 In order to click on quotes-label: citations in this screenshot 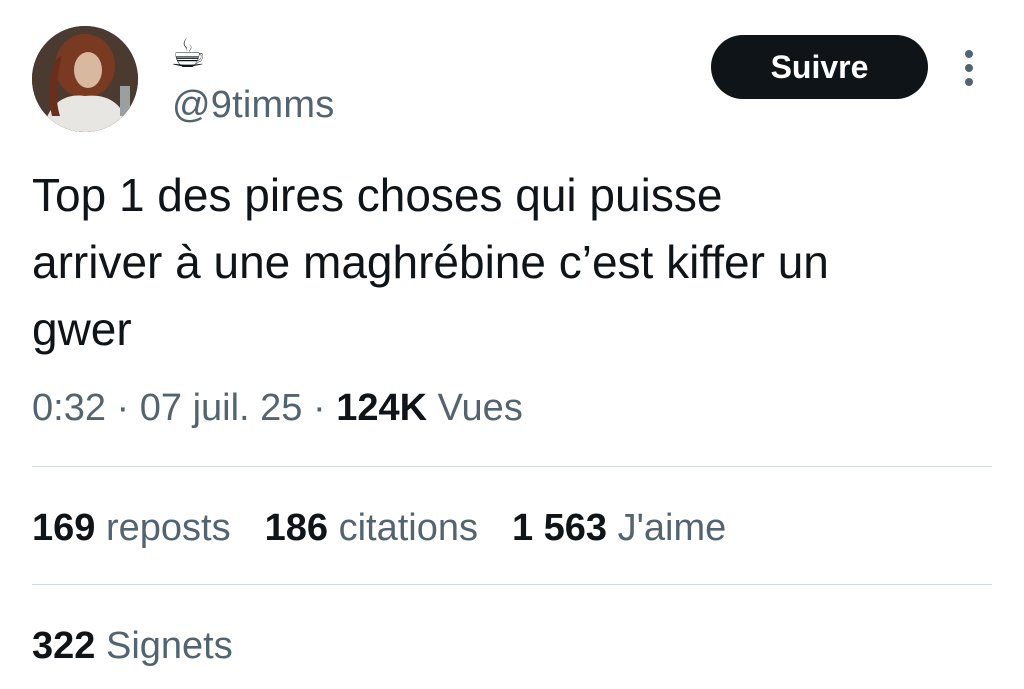, I will do `click(408, 528)`.